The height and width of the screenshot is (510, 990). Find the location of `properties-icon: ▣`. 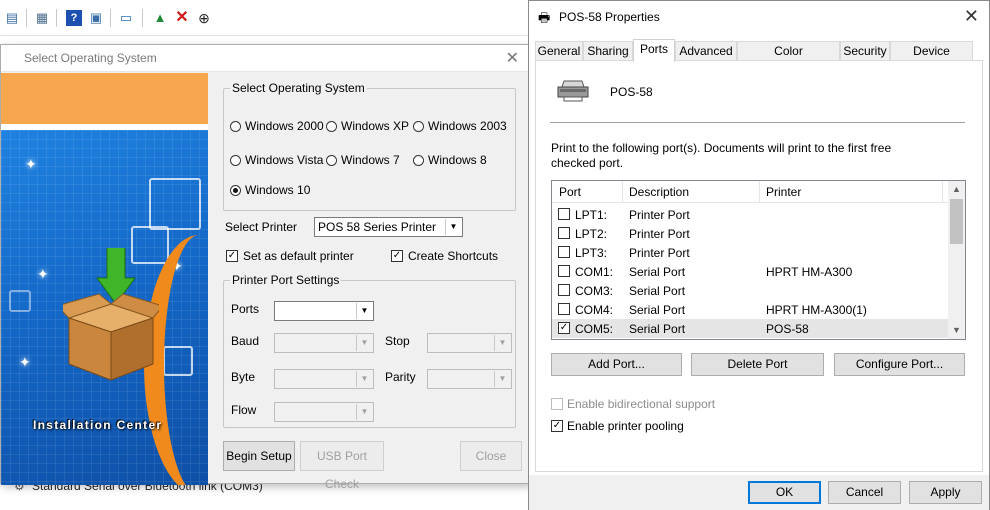

properties-icon: ▣ is located at coordinates (96, 18).